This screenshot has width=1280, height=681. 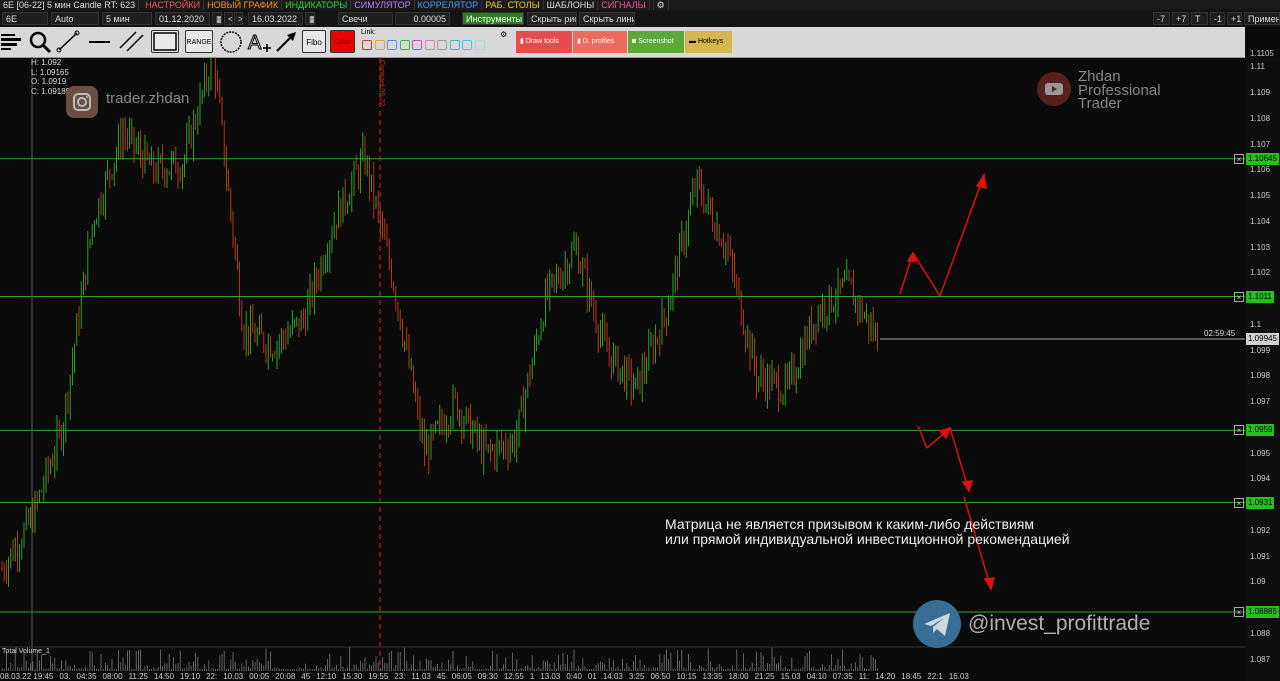 I want to click on plus1-button: +1, so click(x=1234, y=18).